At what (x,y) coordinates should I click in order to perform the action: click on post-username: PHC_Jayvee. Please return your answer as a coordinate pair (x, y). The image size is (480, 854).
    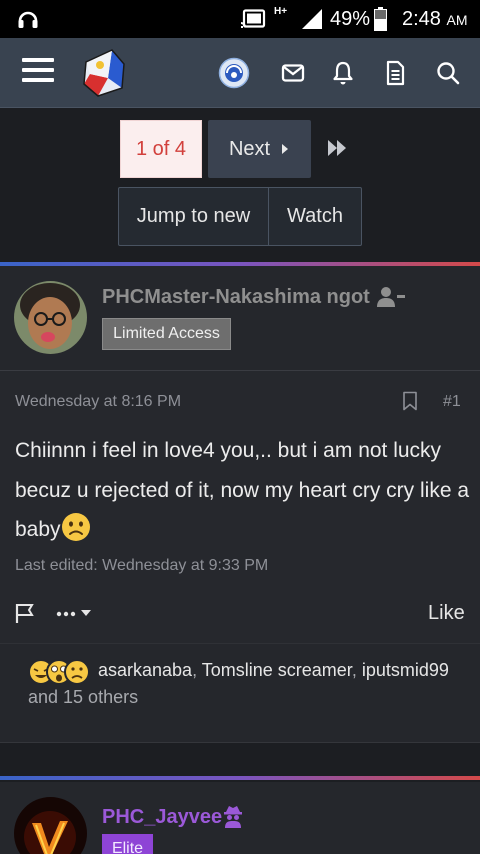
    Looking at the image, I should click on (162, 817).